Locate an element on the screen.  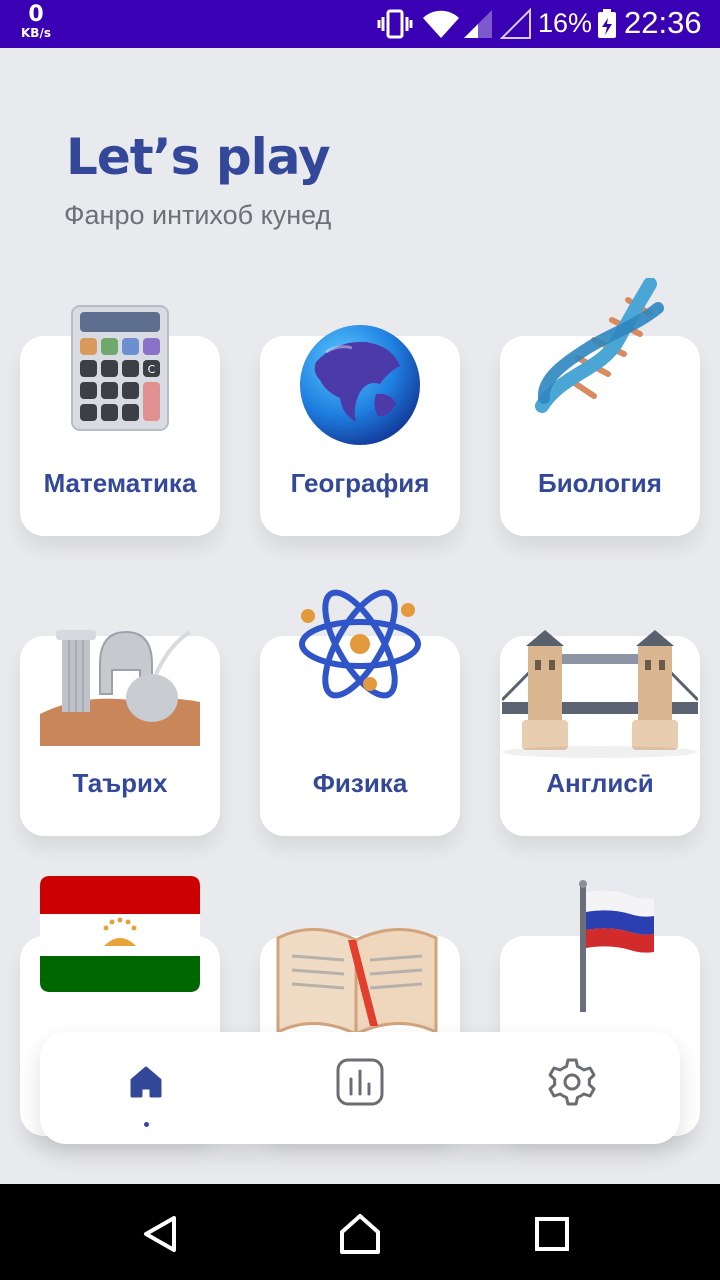
status-bar: 0 KB/s 16% 22:36 is located at coordinates (360, 24).